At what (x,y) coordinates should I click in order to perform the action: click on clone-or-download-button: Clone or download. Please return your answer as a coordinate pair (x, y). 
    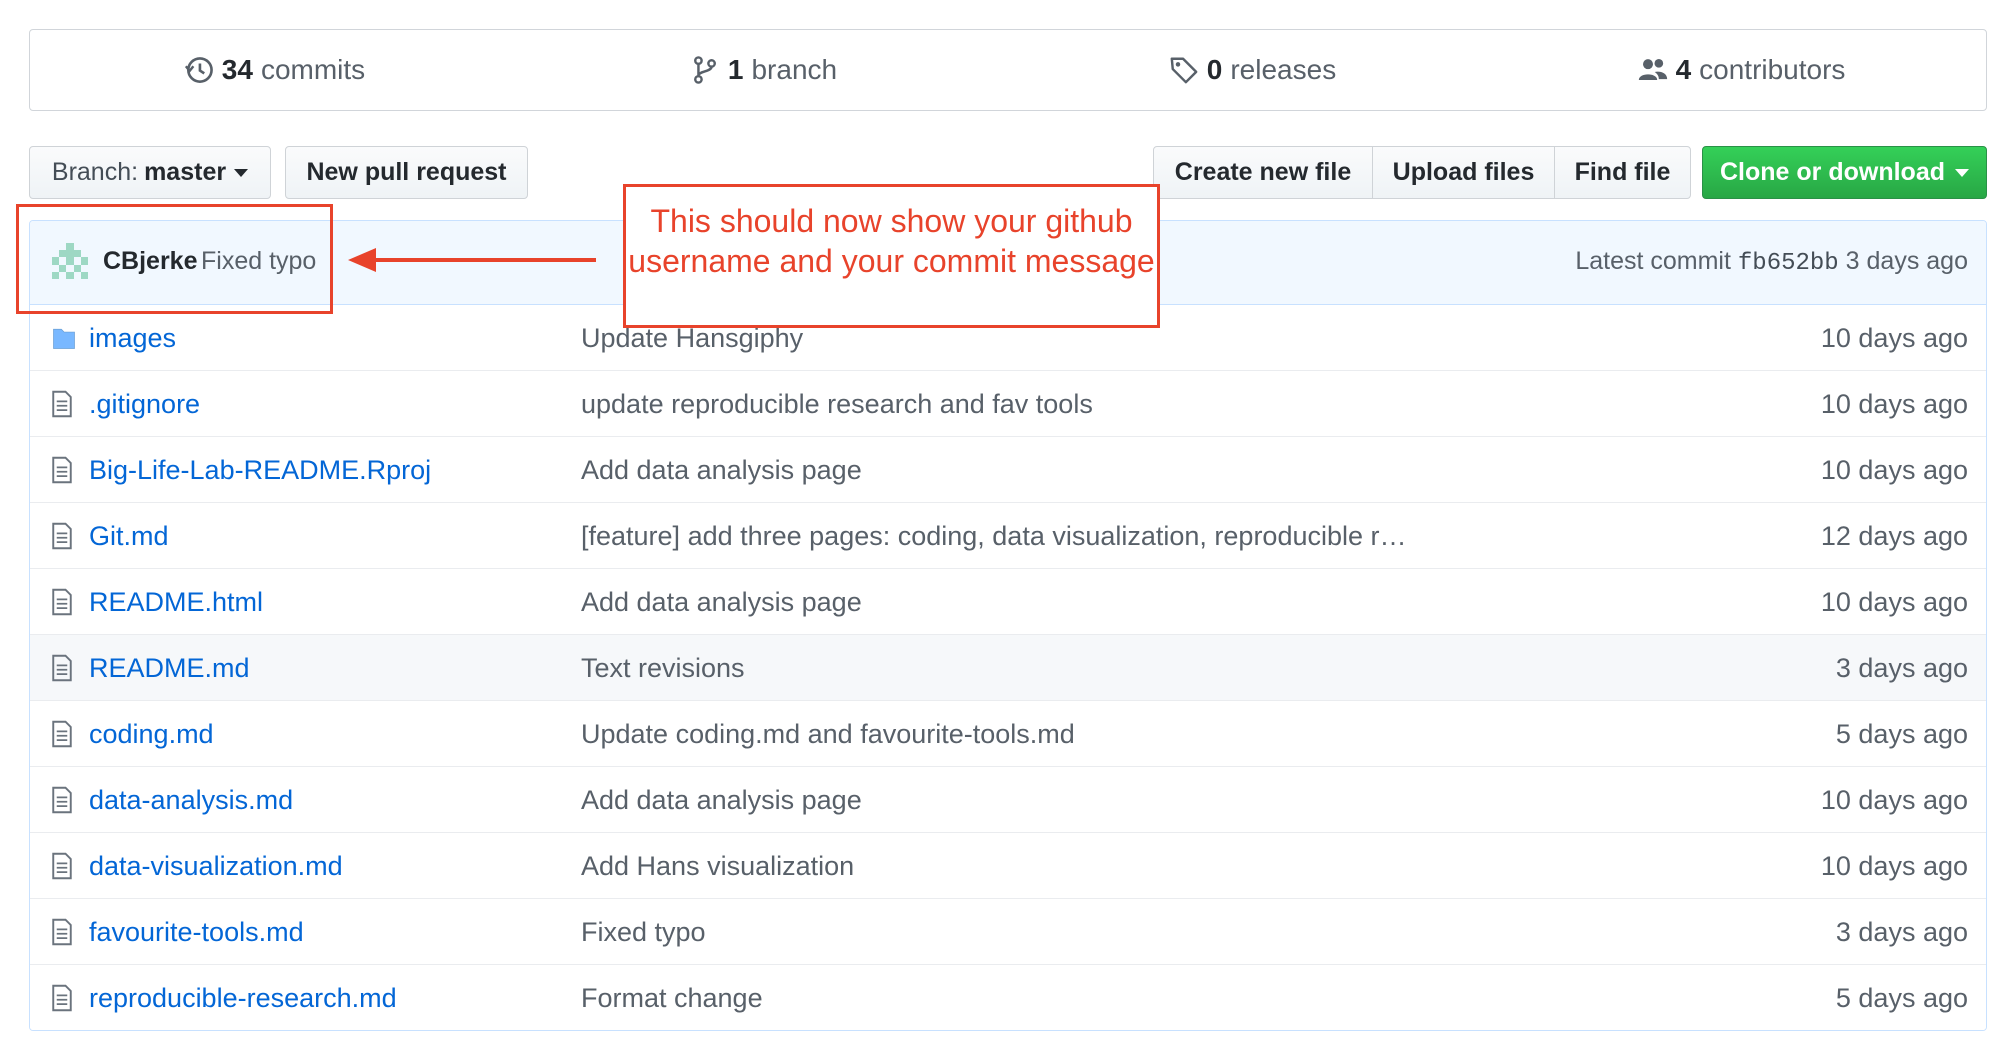
    Looking at the image, I should click on (1844, 172).